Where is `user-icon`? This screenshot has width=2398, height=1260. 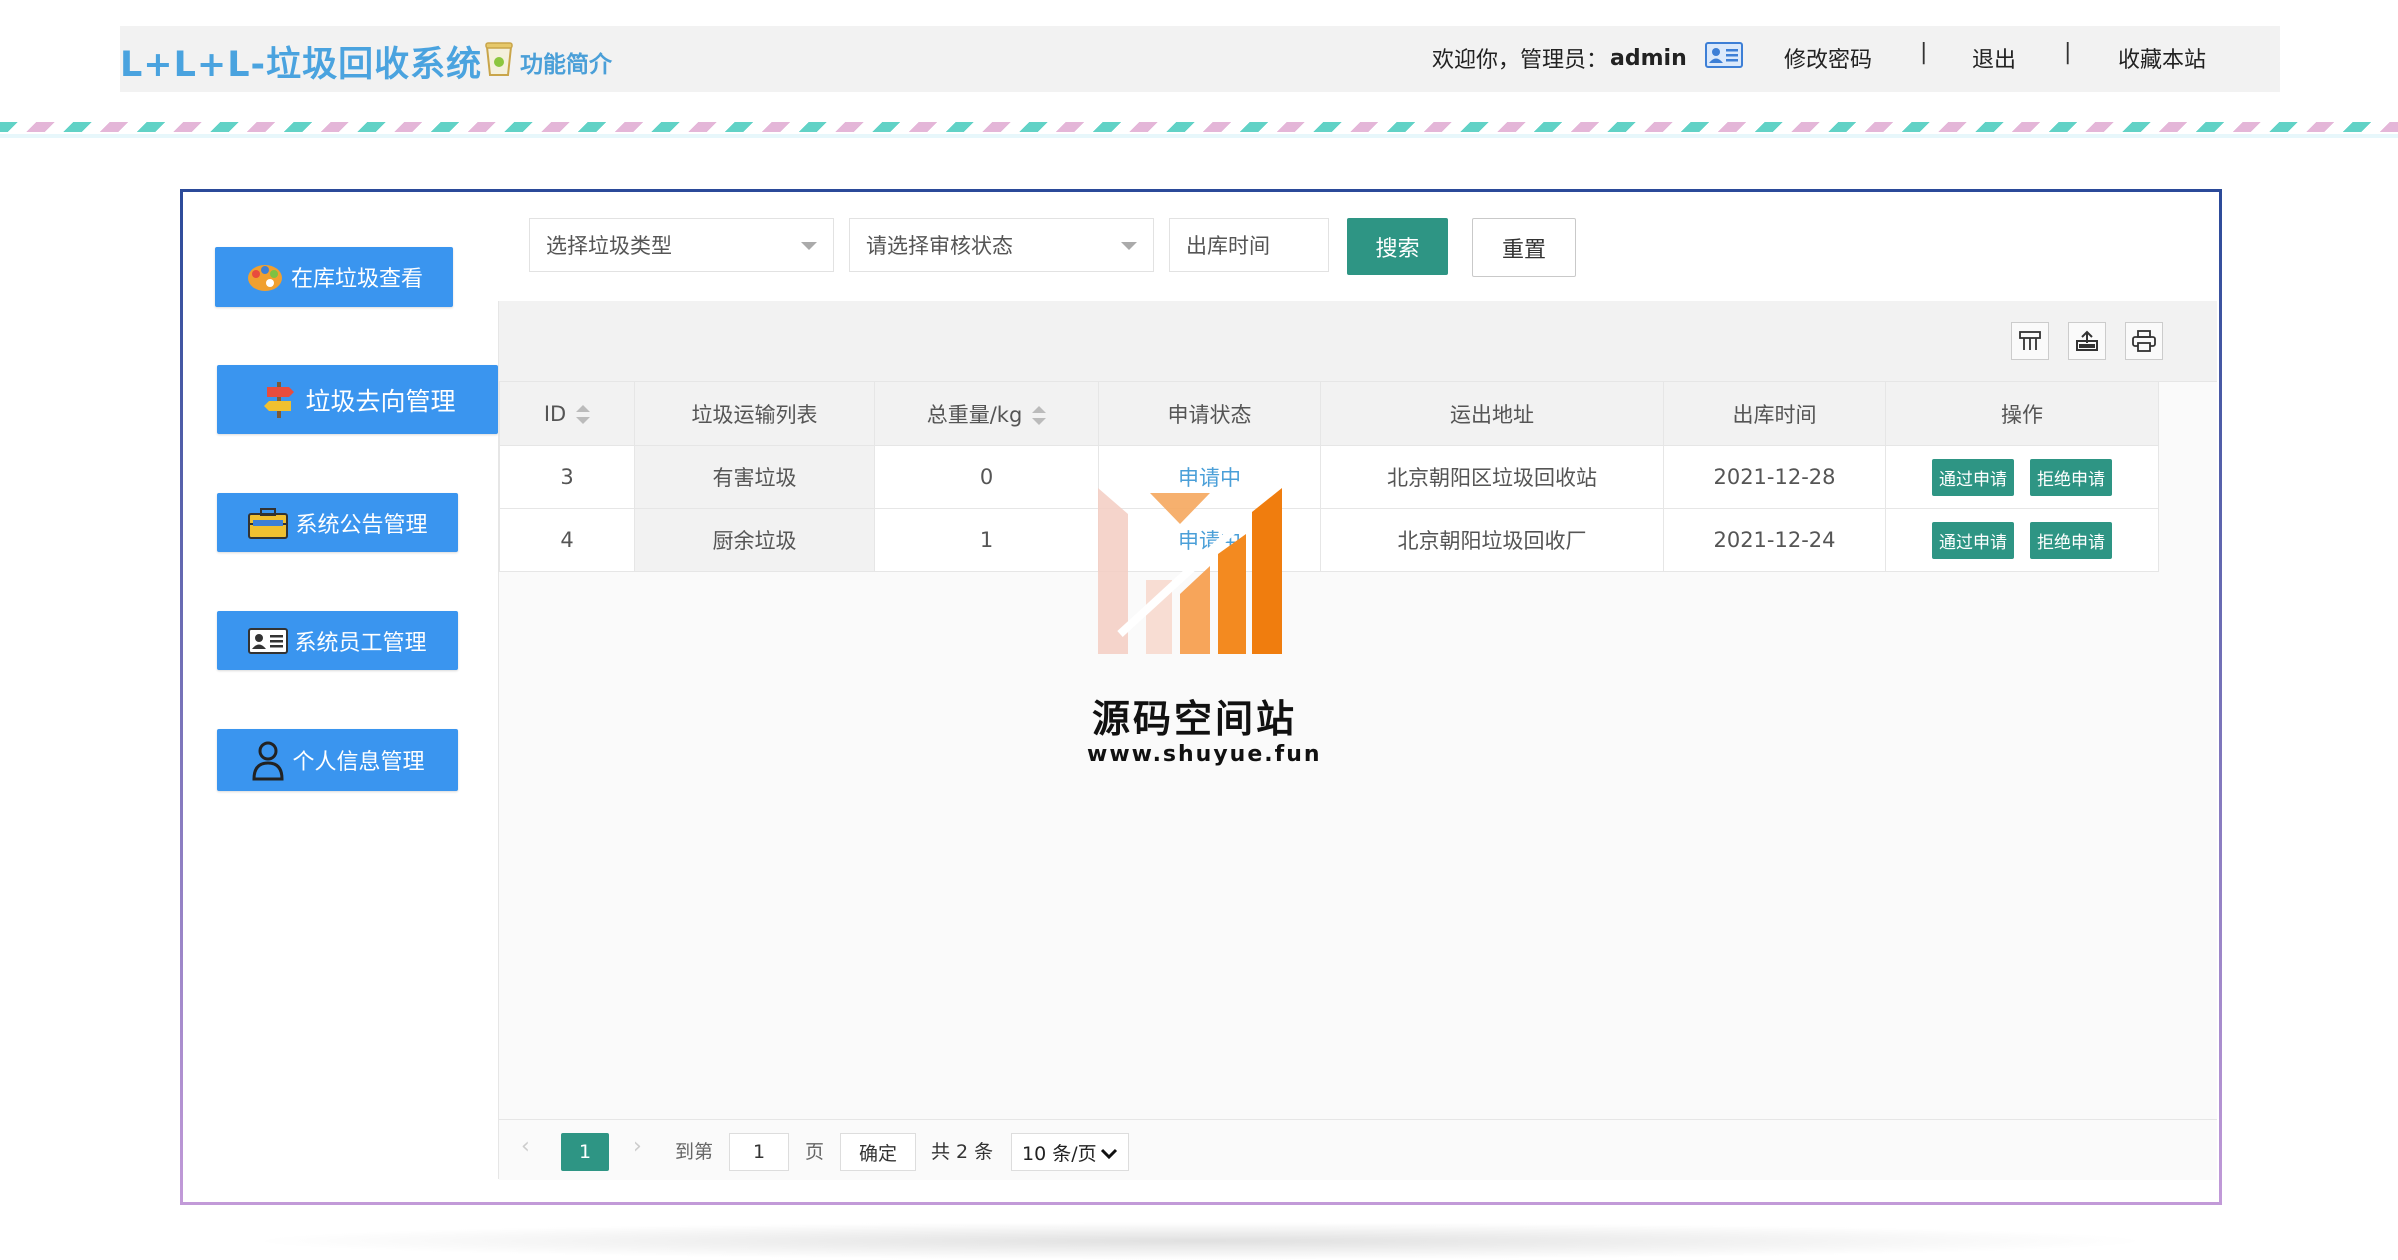
user-icon is located at coordinates (268, 760).